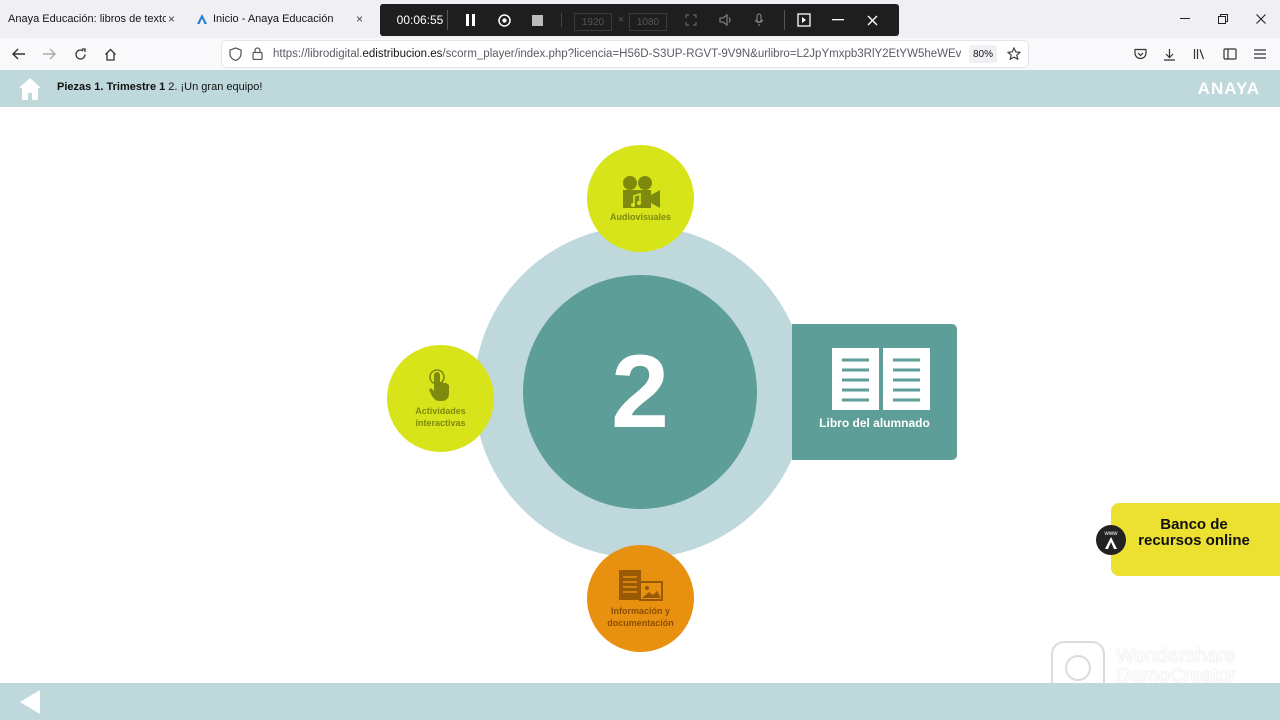 This screenshot has width=1280, height=720. I want to click on zoom-level-badge: 80%, so click(983, 54).